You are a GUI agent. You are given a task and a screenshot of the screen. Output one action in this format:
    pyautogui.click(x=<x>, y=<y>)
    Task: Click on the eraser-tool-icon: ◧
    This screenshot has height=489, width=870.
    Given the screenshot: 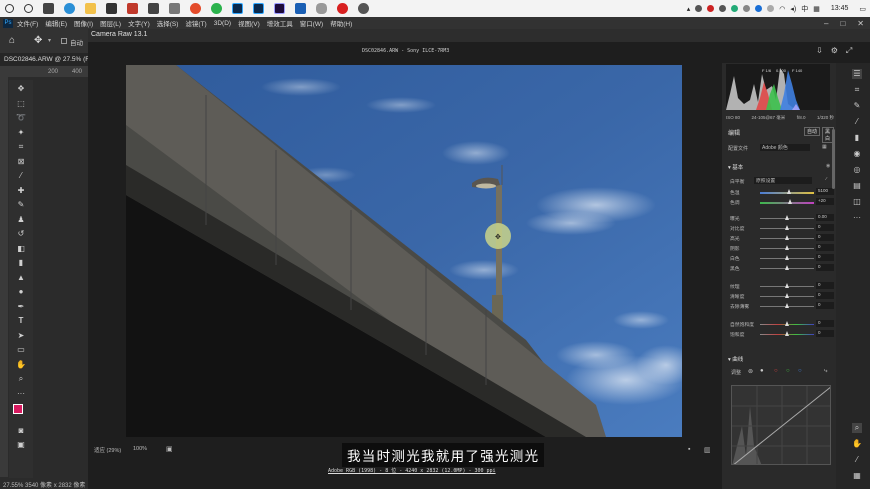 What is the action you would take?
    pyautogui.click(x=21, y=248)
    